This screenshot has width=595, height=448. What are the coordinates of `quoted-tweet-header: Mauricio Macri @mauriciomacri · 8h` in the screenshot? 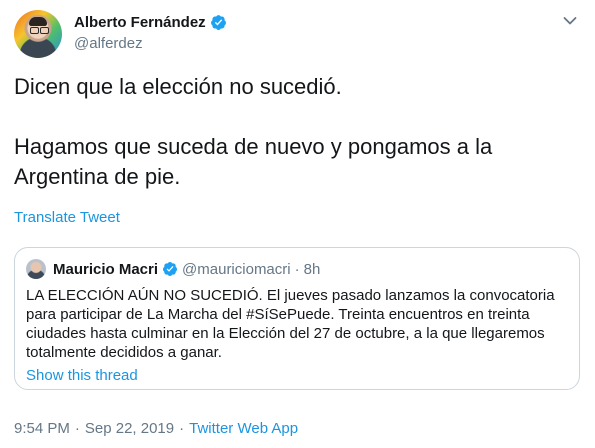 It's located at (173, 269).